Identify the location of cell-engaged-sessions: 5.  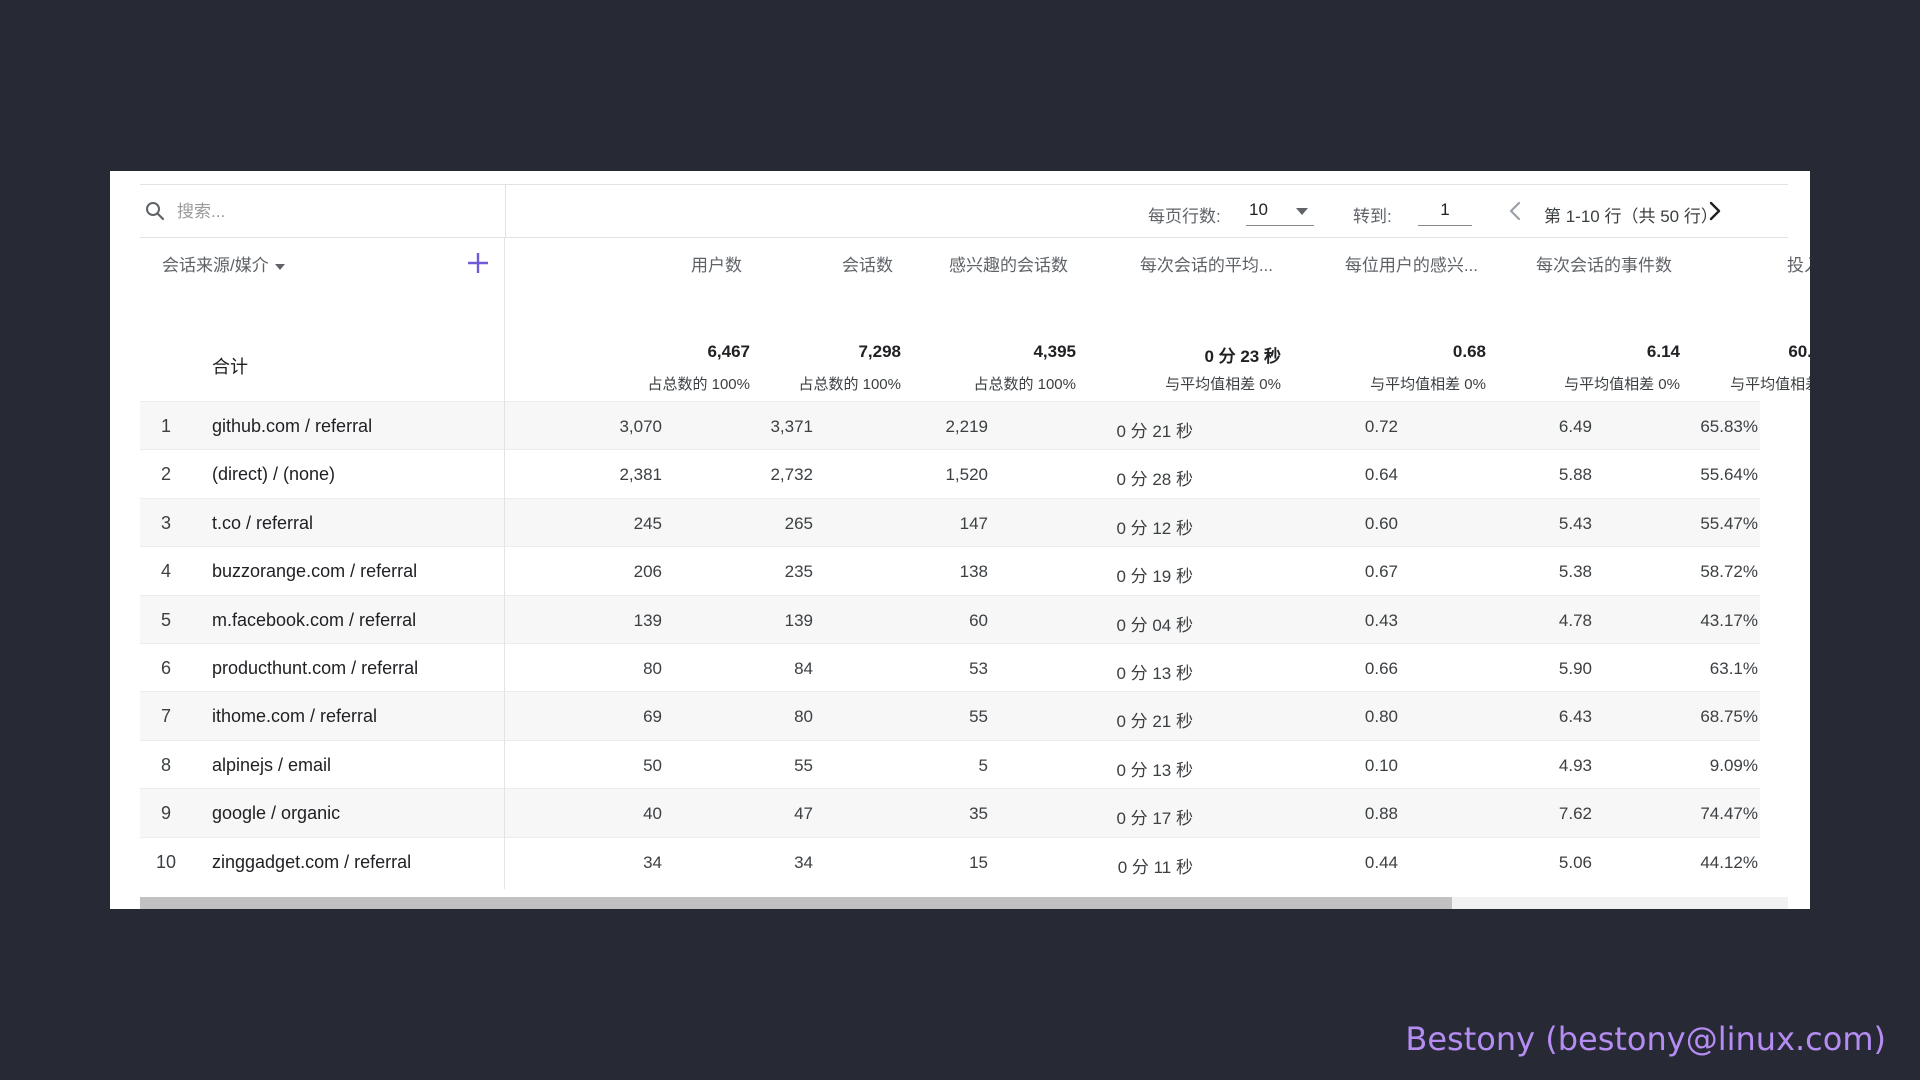
(983, 765).